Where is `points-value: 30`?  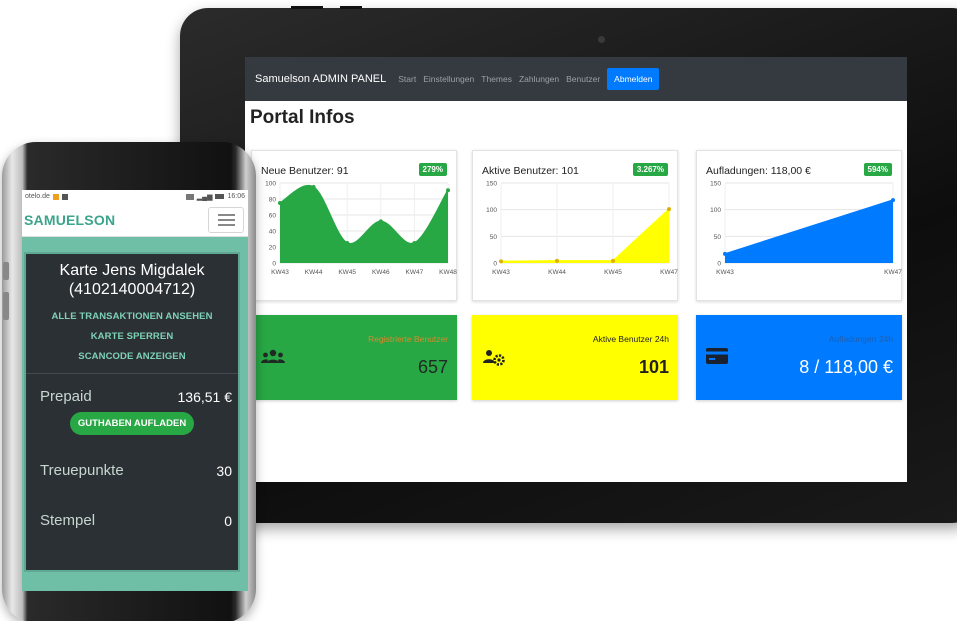
points-value: 30 is located at coordinates (224, 470).